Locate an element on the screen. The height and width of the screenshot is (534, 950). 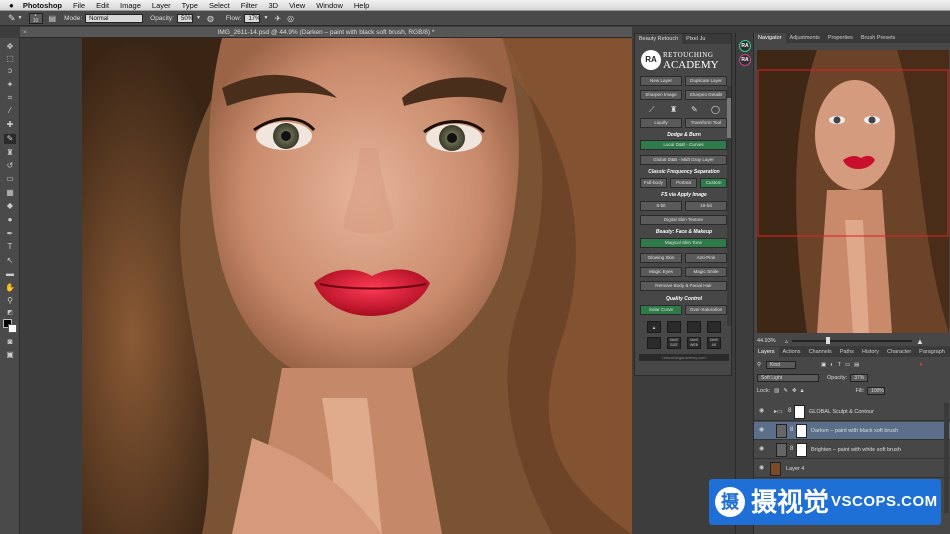
digital-skin-texture-button: Digital Skin Texture is located at coordinates (683, 220).